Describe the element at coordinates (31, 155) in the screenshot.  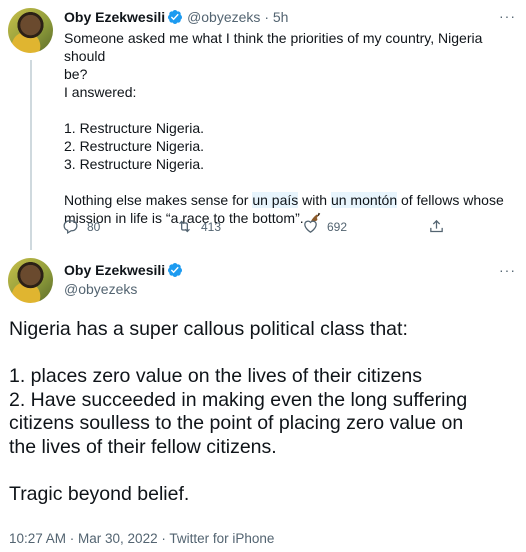
I see `thread-connector-line` at that location.